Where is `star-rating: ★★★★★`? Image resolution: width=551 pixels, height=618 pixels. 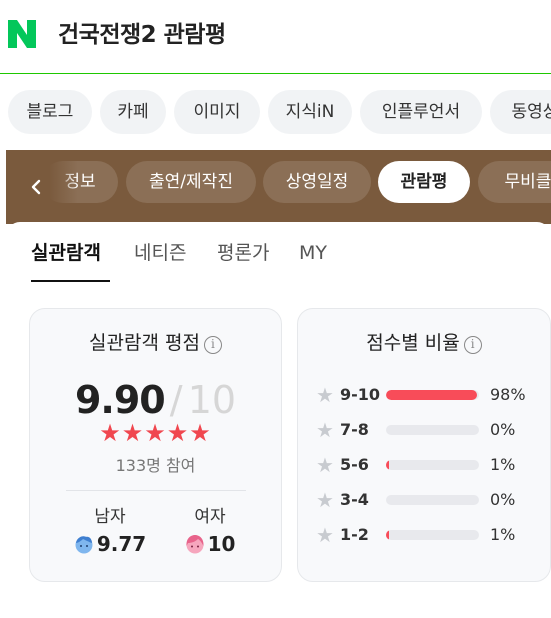 star-rating: ★★★★★ is located at coordinates (155, 433).